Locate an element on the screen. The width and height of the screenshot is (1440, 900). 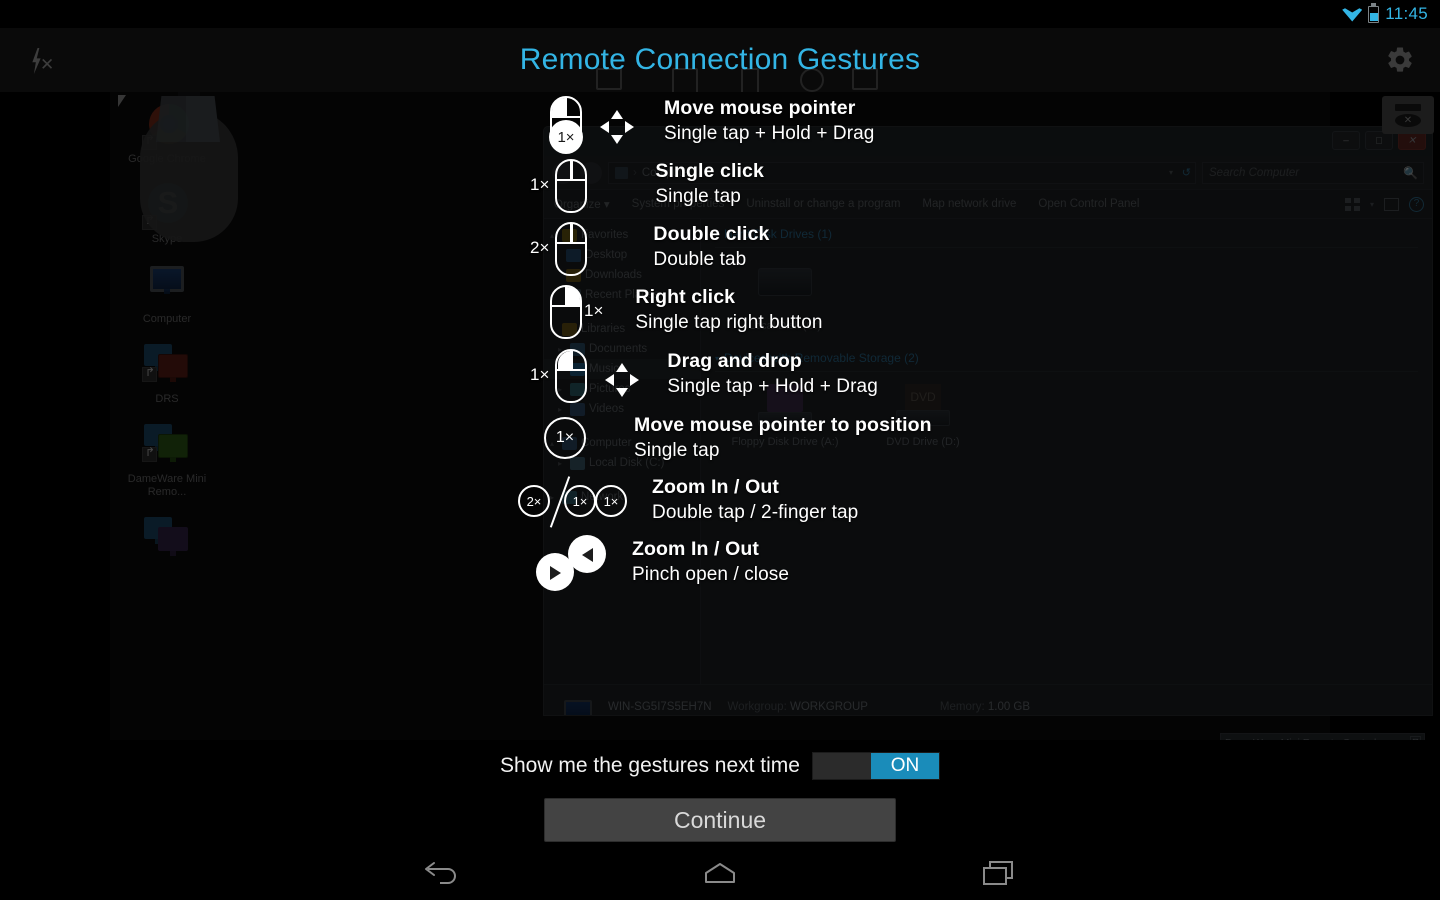
gesture-row-single-click: 1× Single click Single tap is located at coordinates (647, 187).